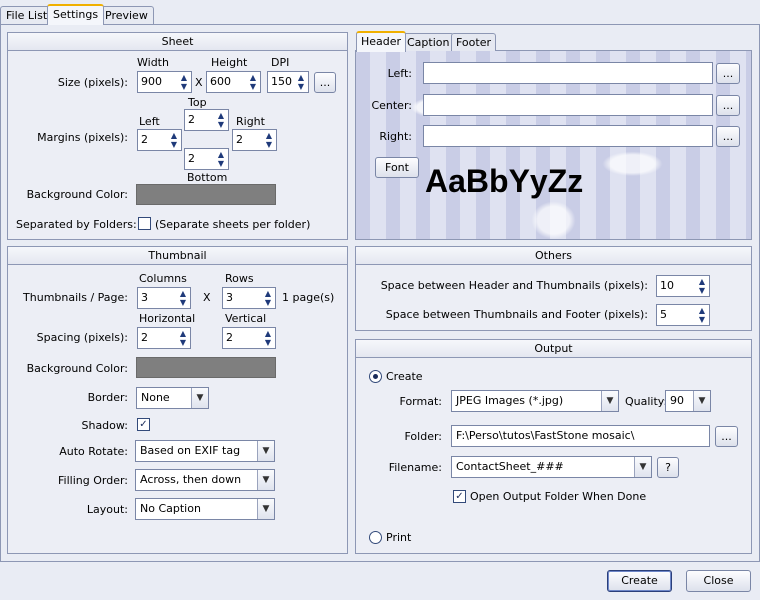 The image size is (760, 600). What do you see at coordinates (375, 376) in the screenshot?
I see `create-radio` at bounding box center [375, 376].